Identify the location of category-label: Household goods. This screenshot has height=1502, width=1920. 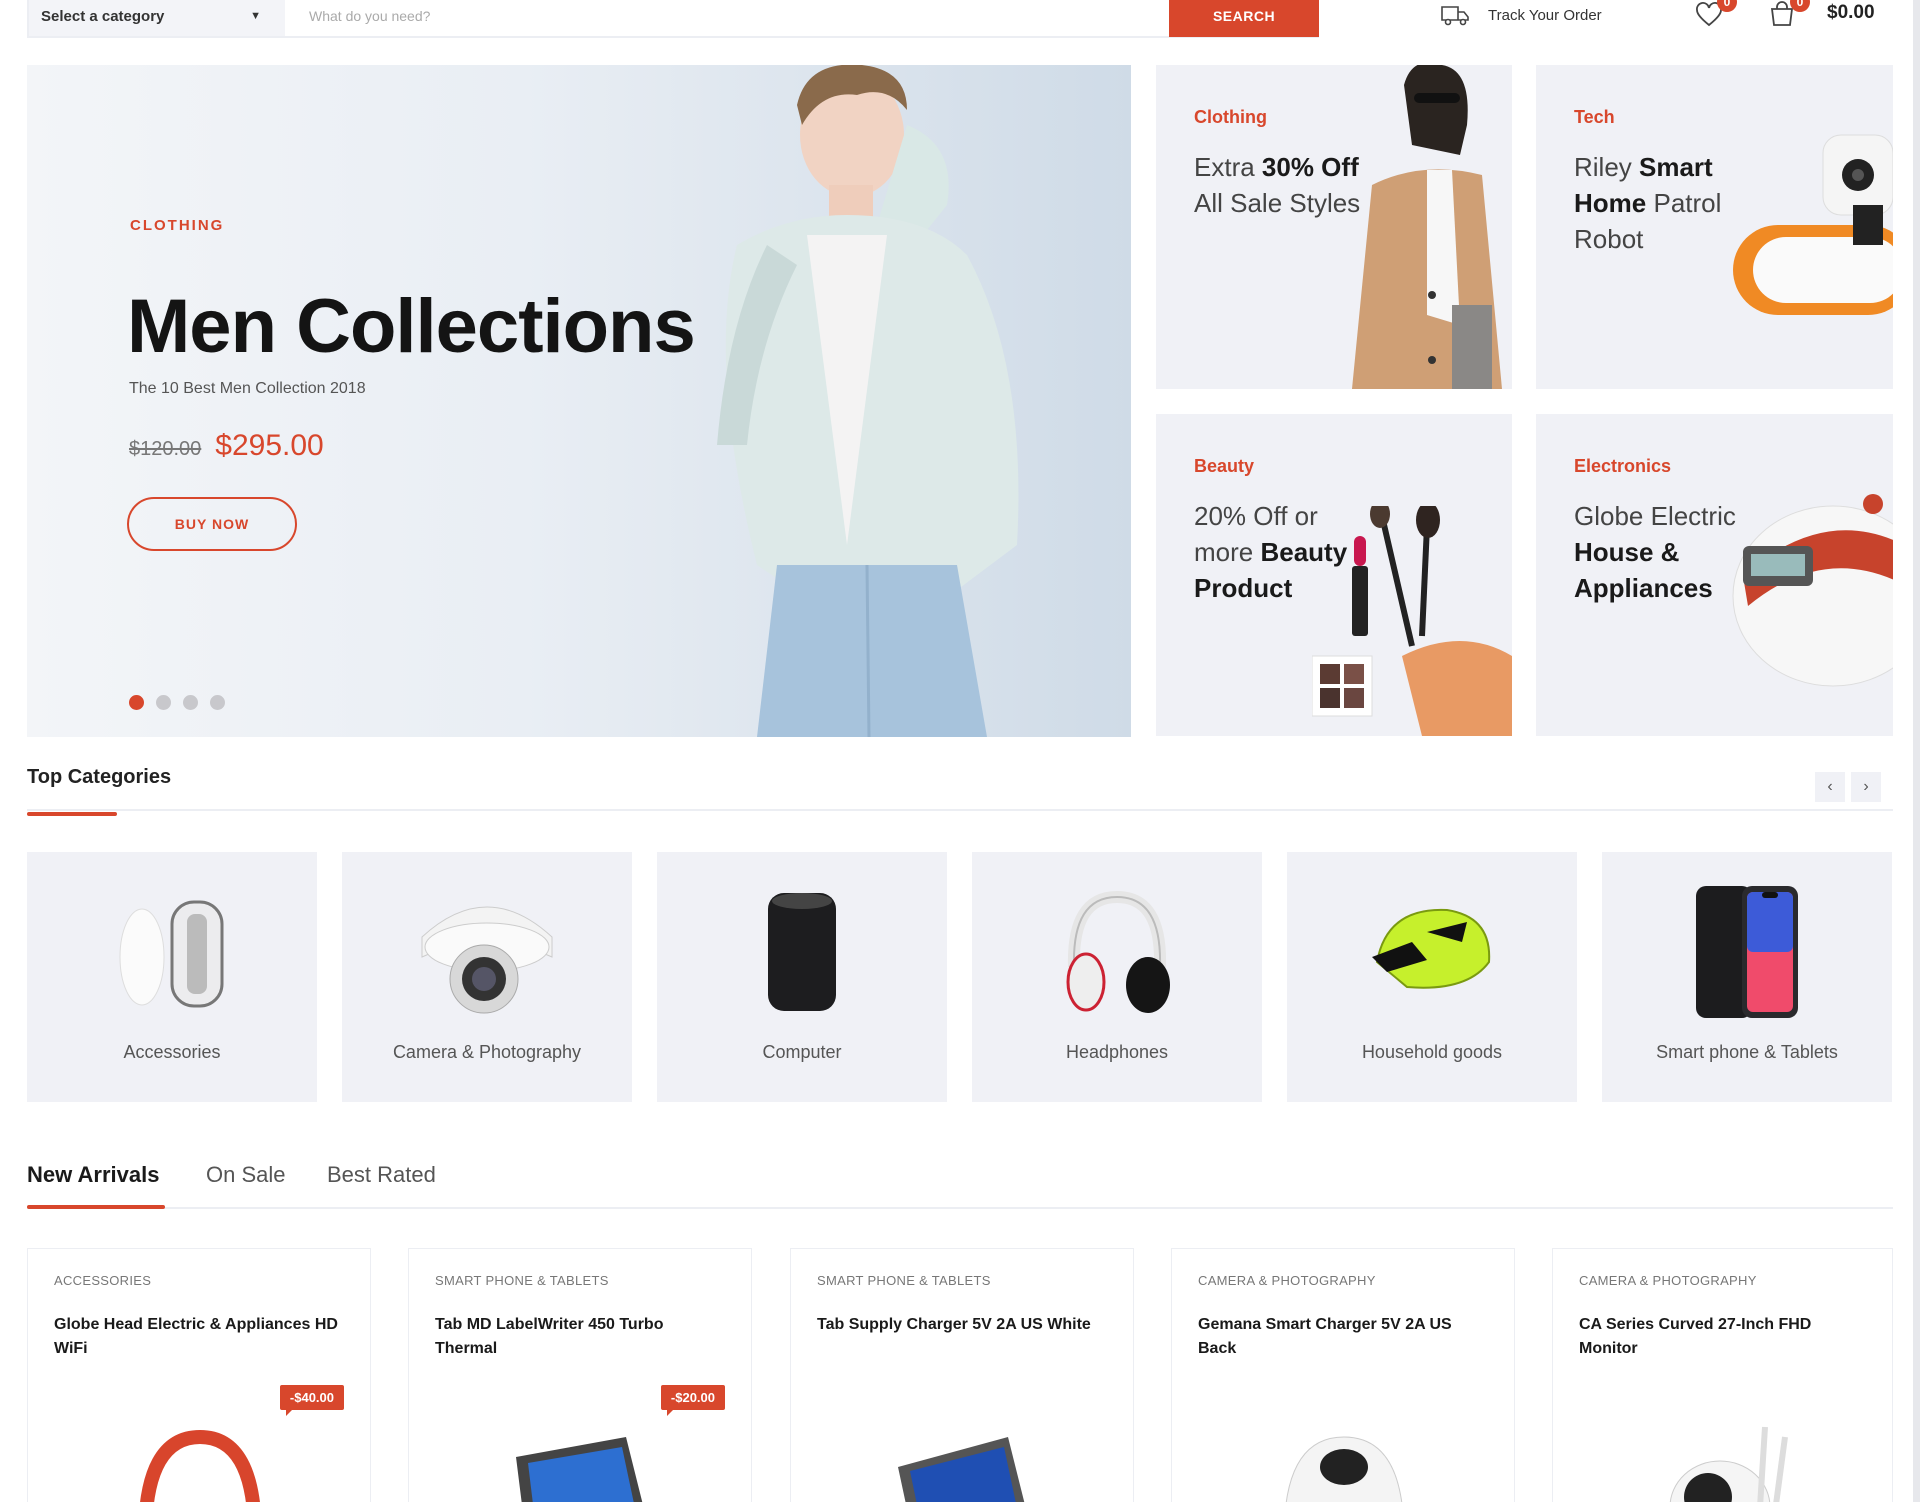
(1432, 1052).